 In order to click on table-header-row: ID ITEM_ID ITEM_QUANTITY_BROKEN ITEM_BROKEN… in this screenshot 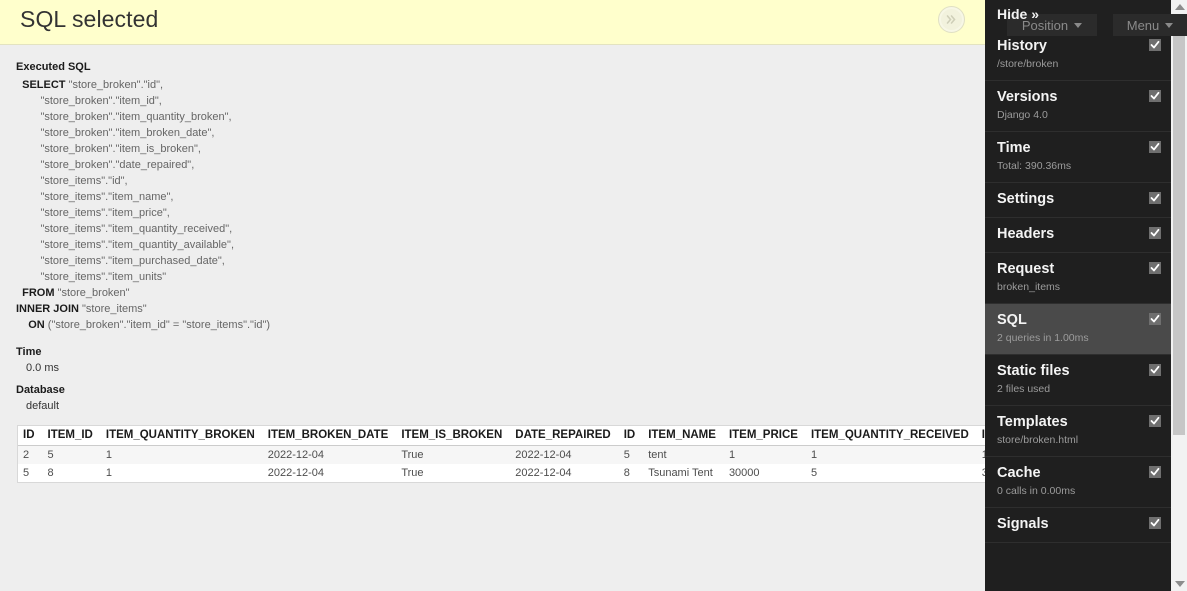, I will do `click(501, 436)`.